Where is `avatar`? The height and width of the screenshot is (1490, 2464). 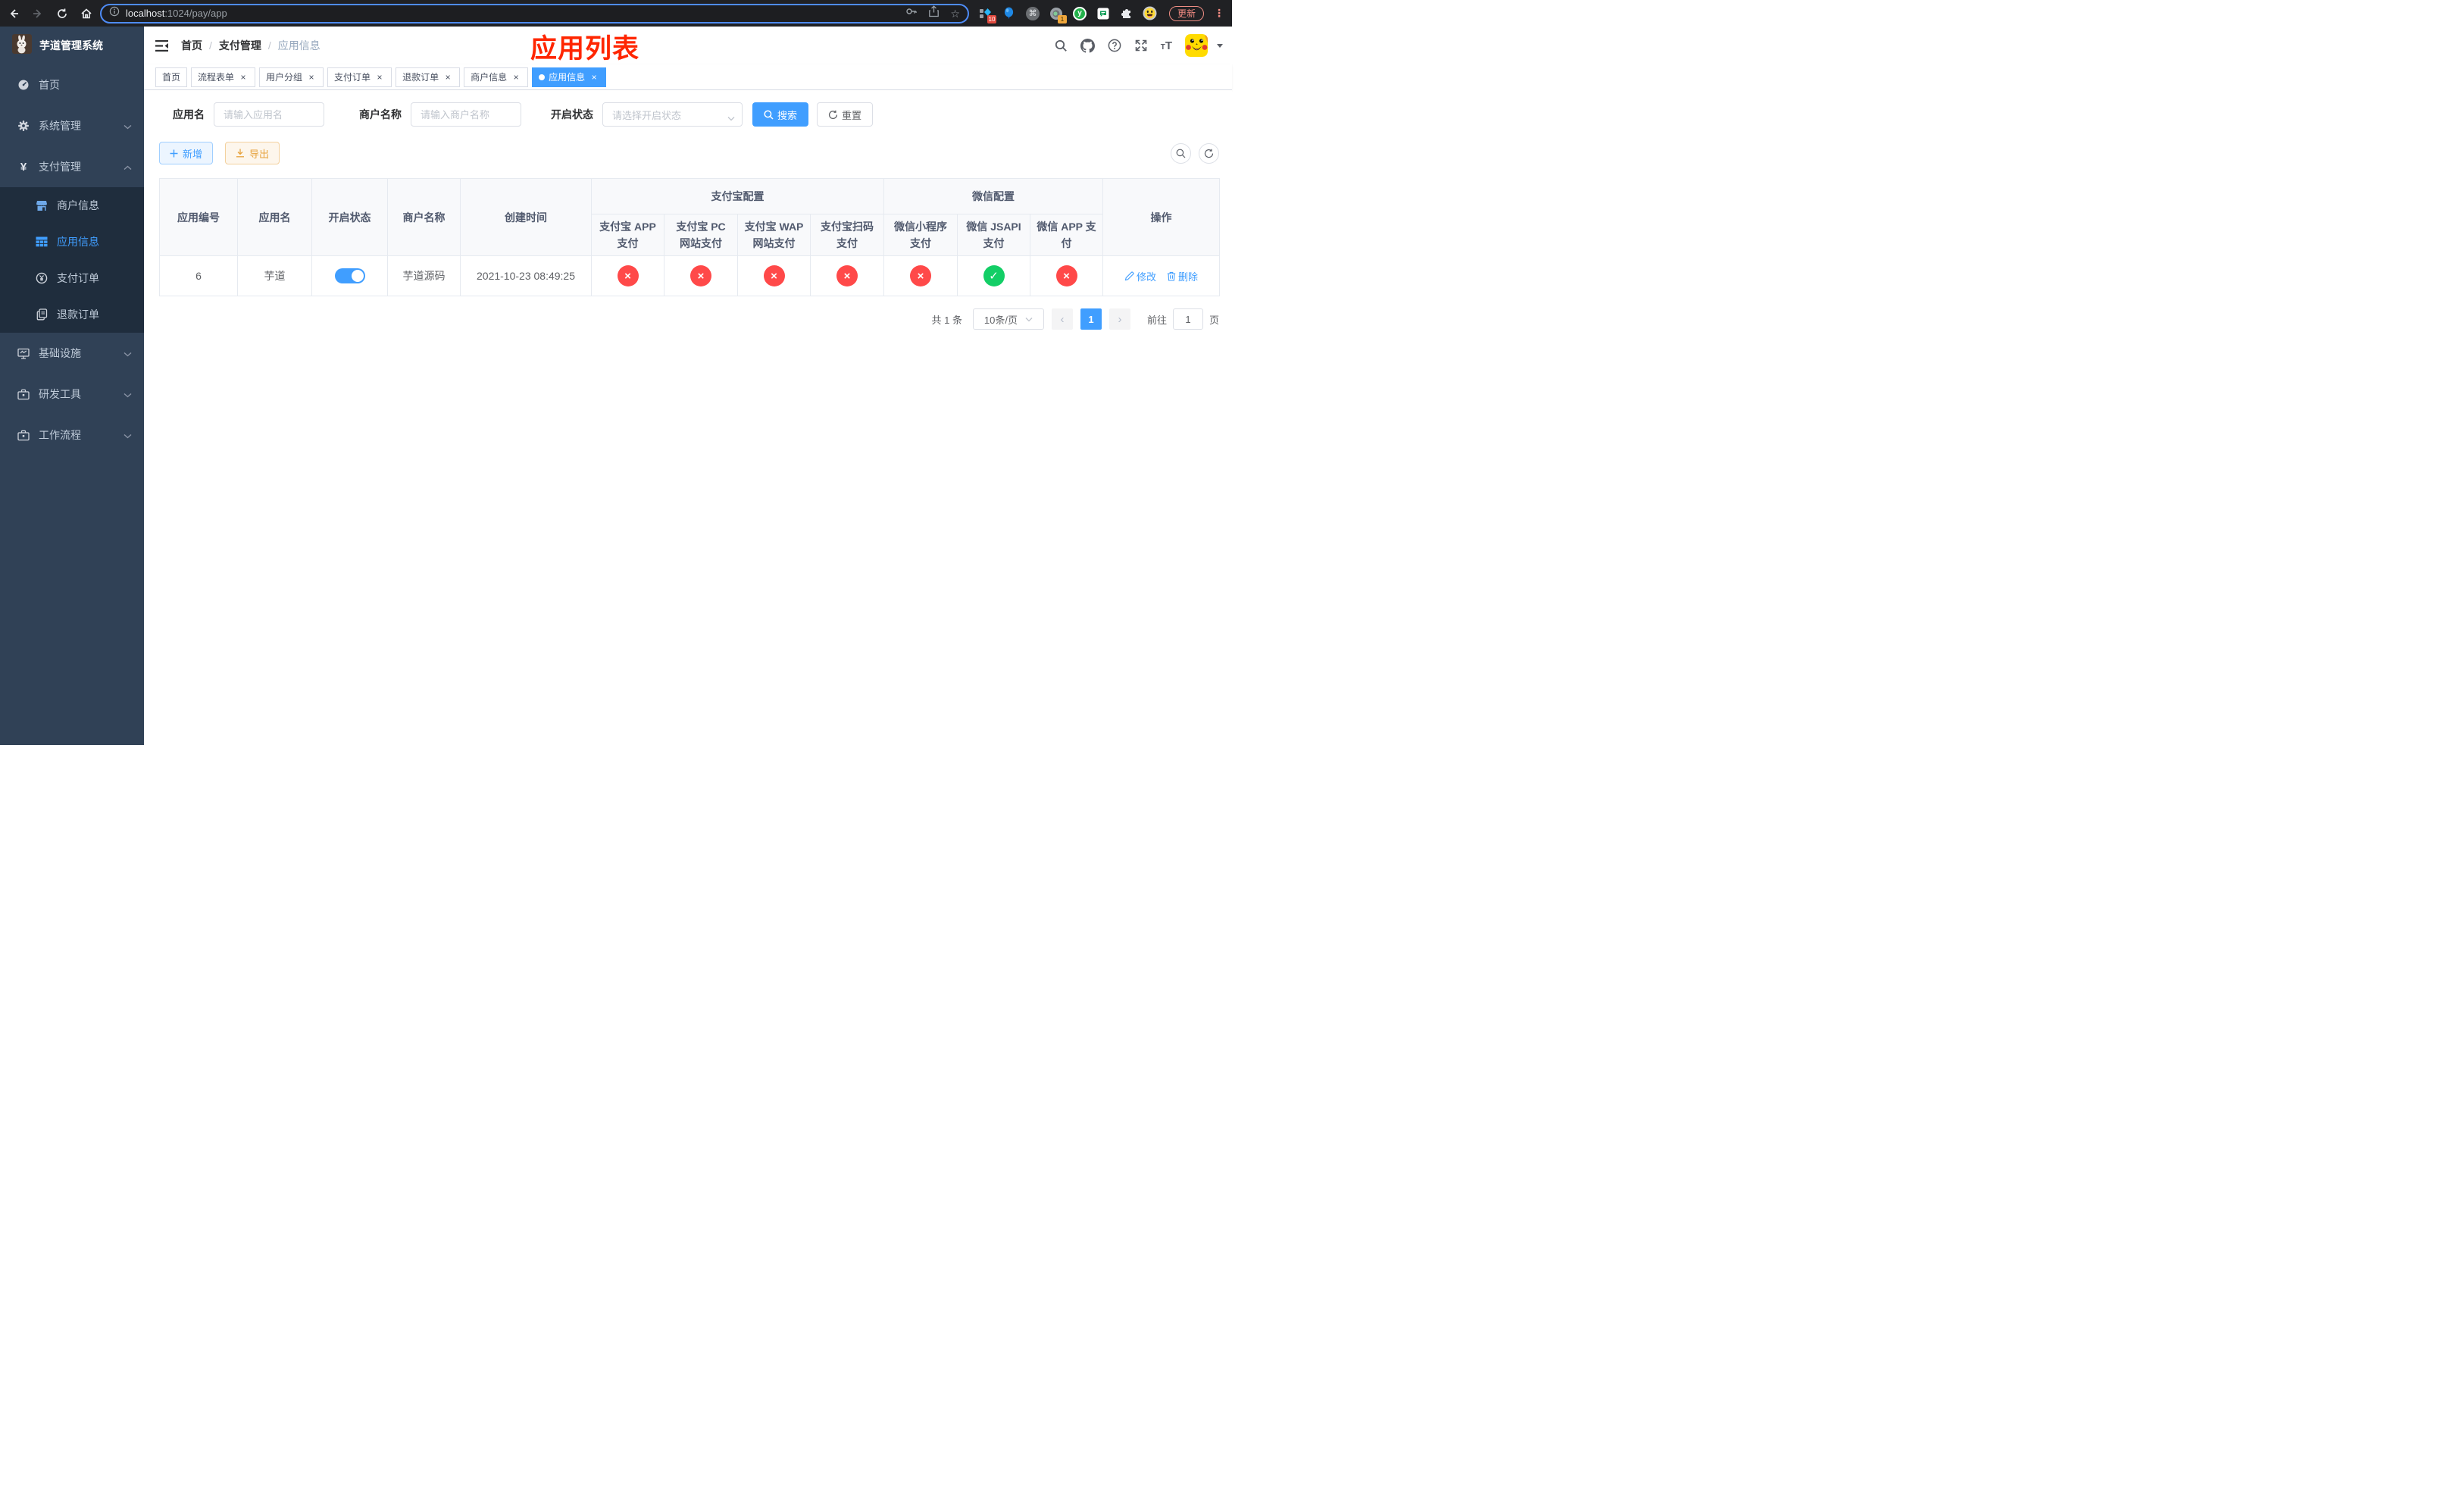 avatar is located at coordinates (1196, 45).